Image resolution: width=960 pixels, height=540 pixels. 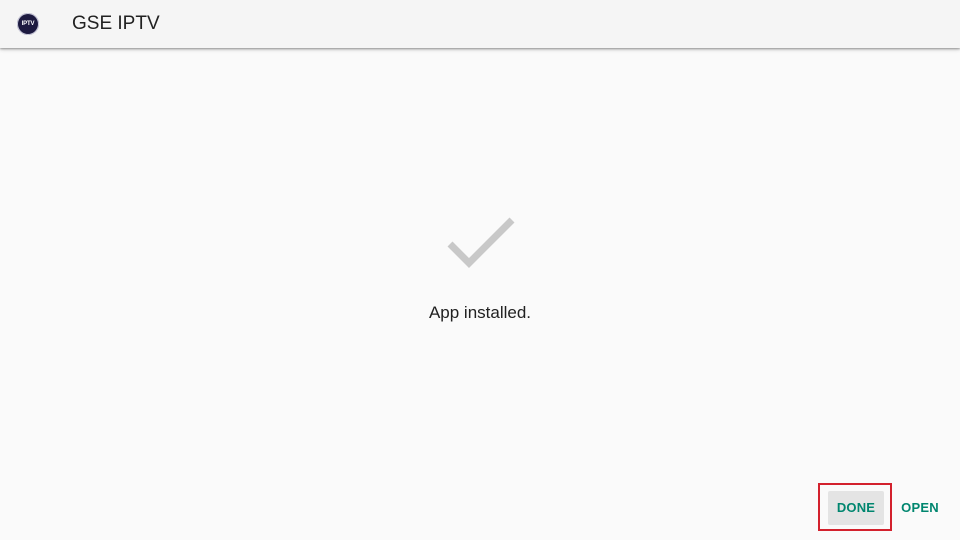 I want to click on checkmark-icon, so click(x=481, y=242).